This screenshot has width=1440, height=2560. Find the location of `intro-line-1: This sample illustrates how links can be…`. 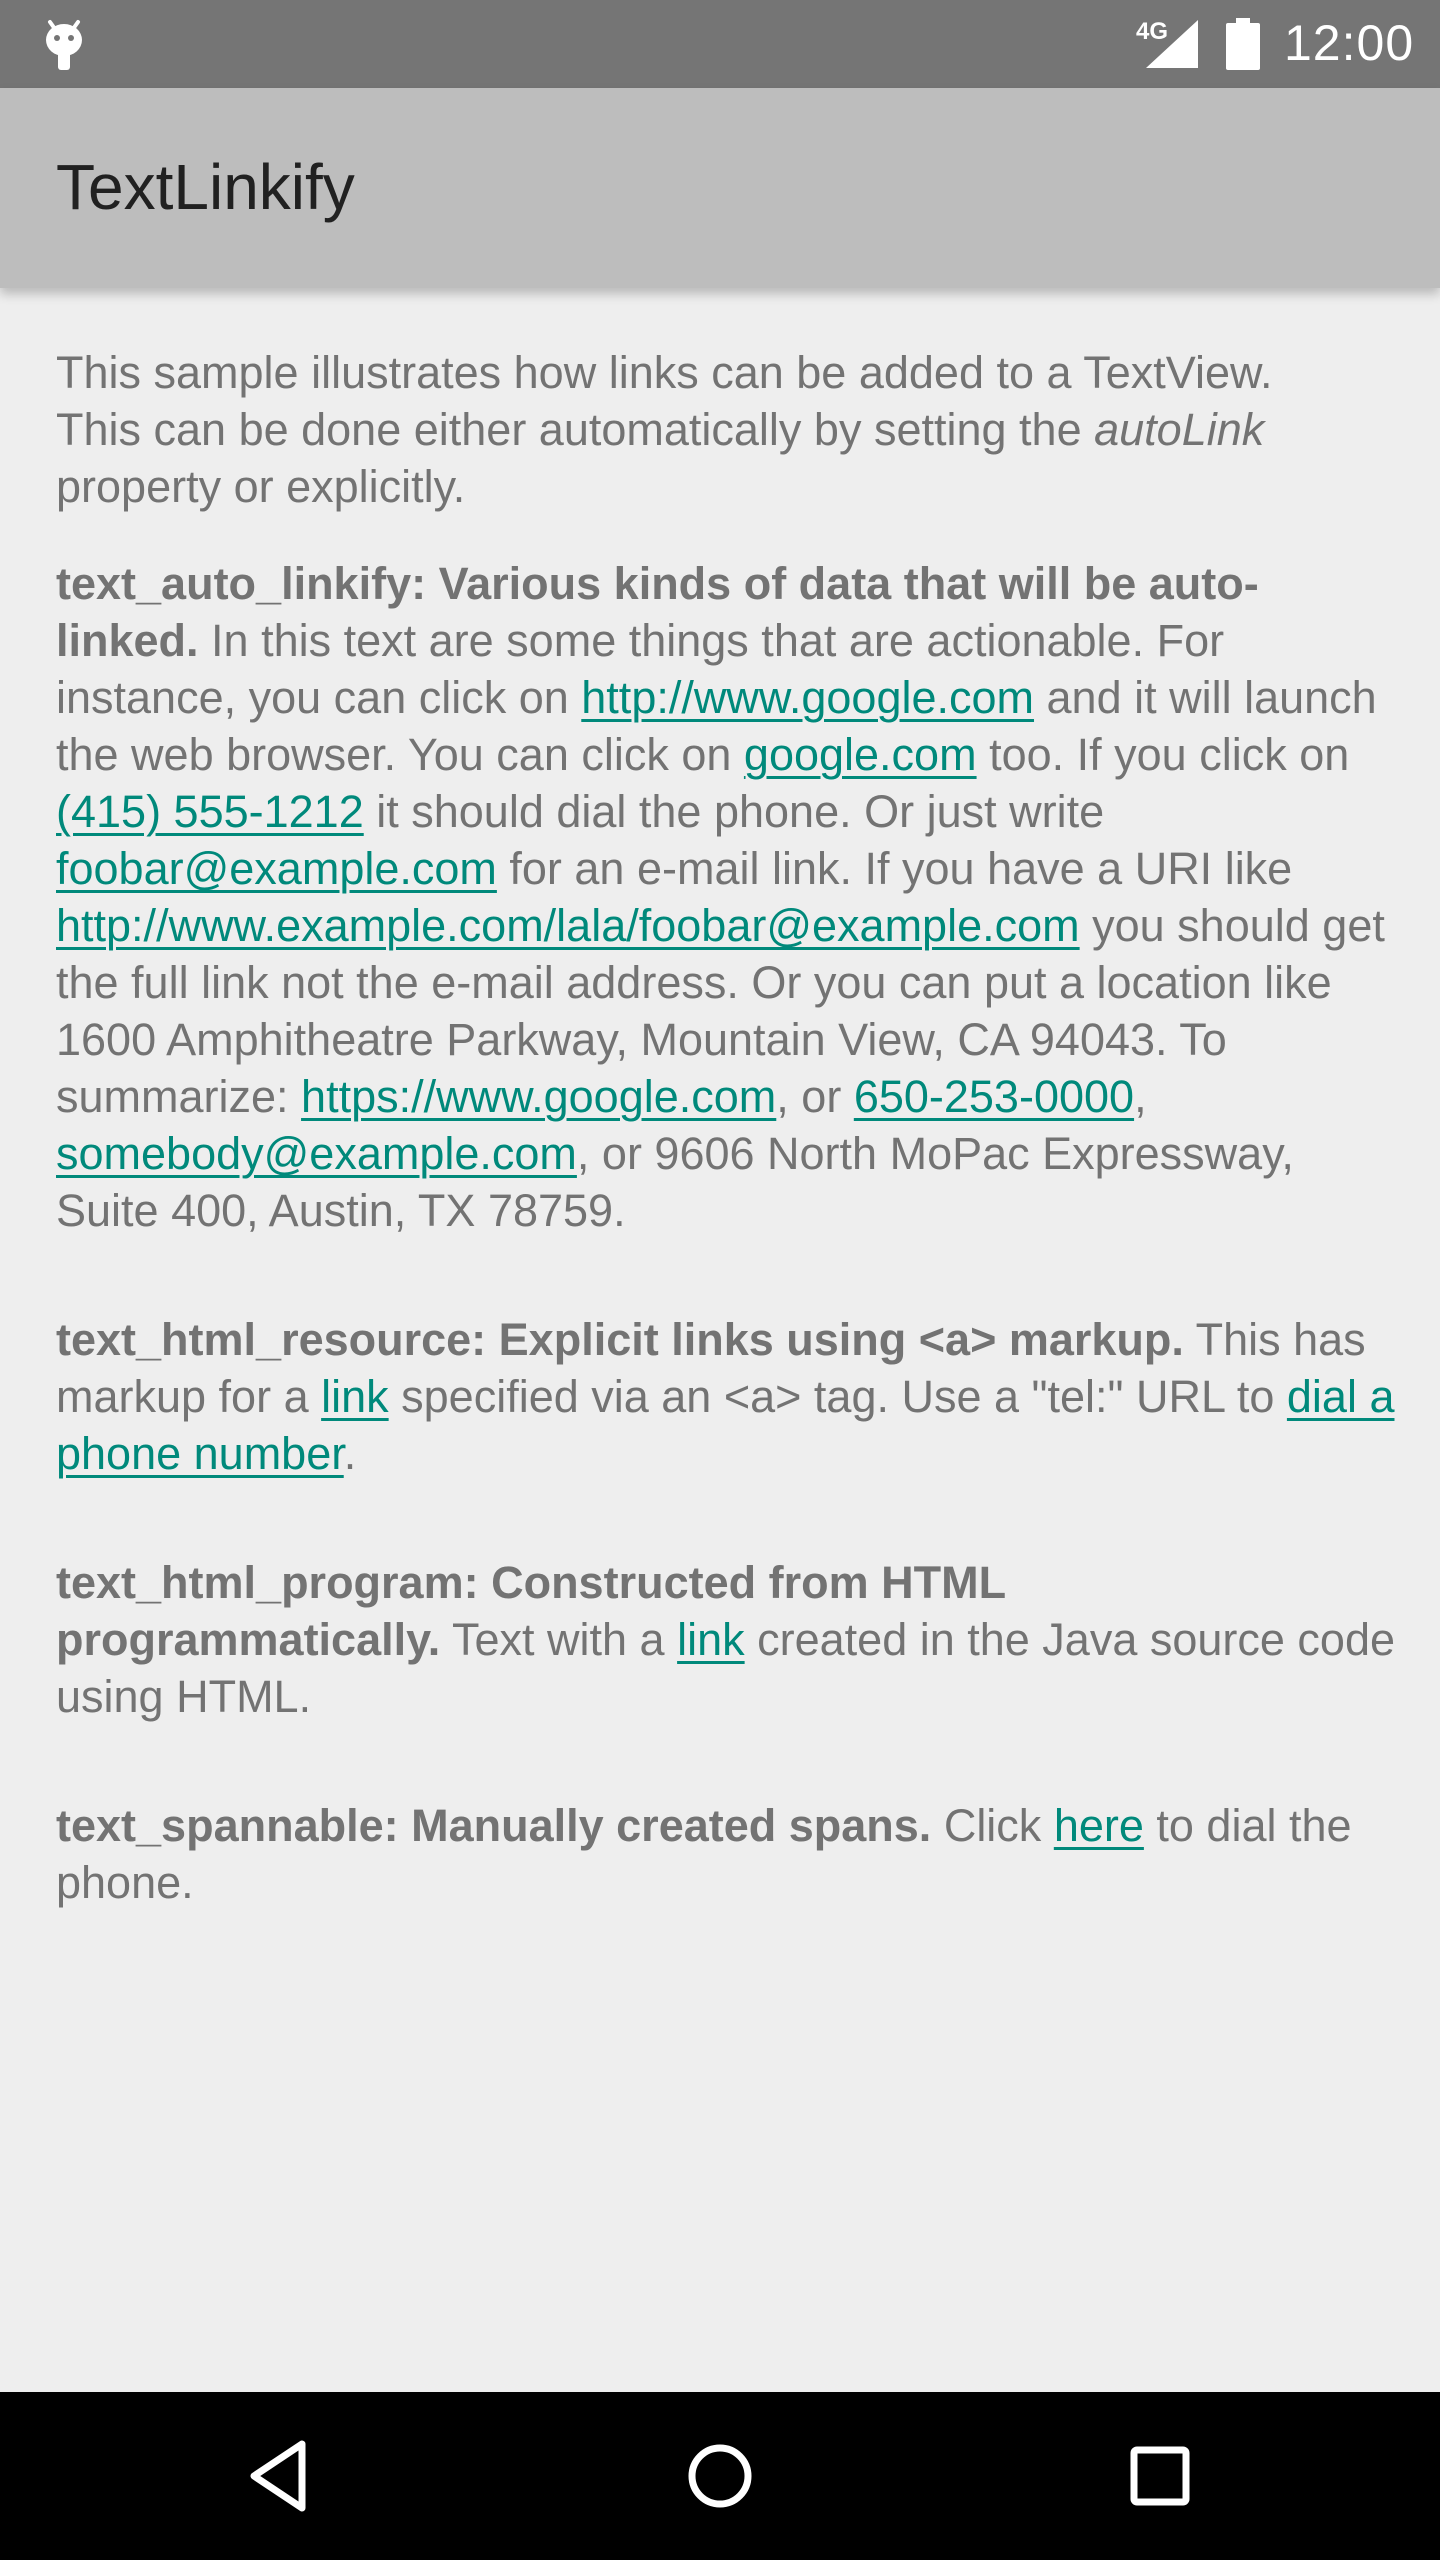

intro-line-1: This sample illustrates how links can be… is located at coordinates (664, 372).